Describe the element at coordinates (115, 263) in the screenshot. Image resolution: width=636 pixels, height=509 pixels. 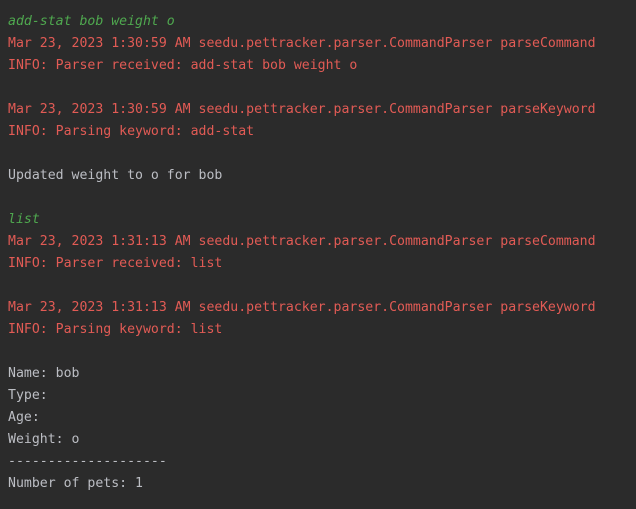
I see `log-line: INFO: Parser received: list` at that location.